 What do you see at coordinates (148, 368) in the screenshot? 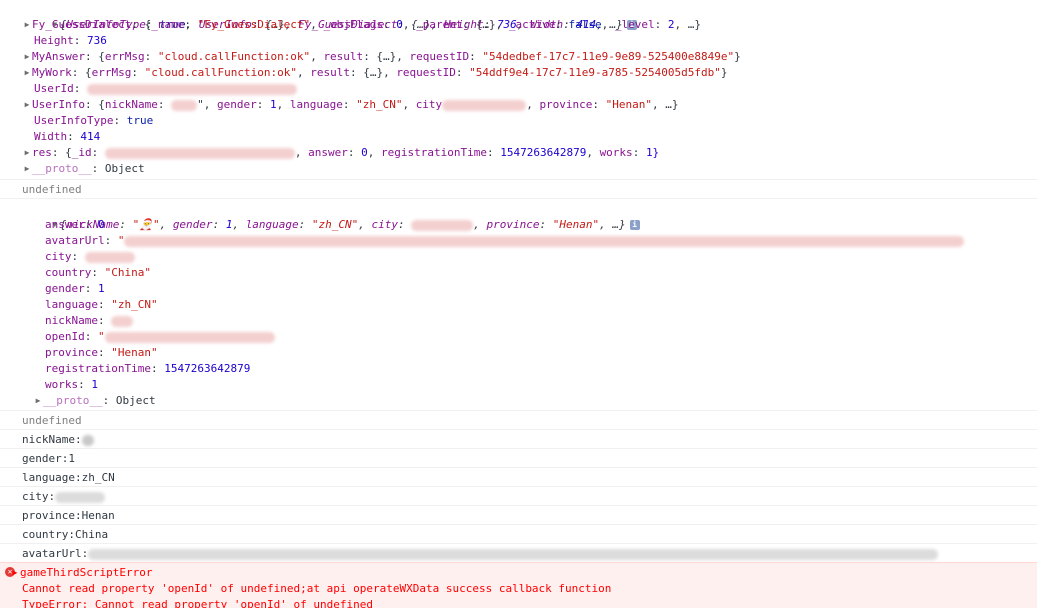
I see `property-registrationtime: registrationTime: 1547263642879` at bounding box center [148, 368].